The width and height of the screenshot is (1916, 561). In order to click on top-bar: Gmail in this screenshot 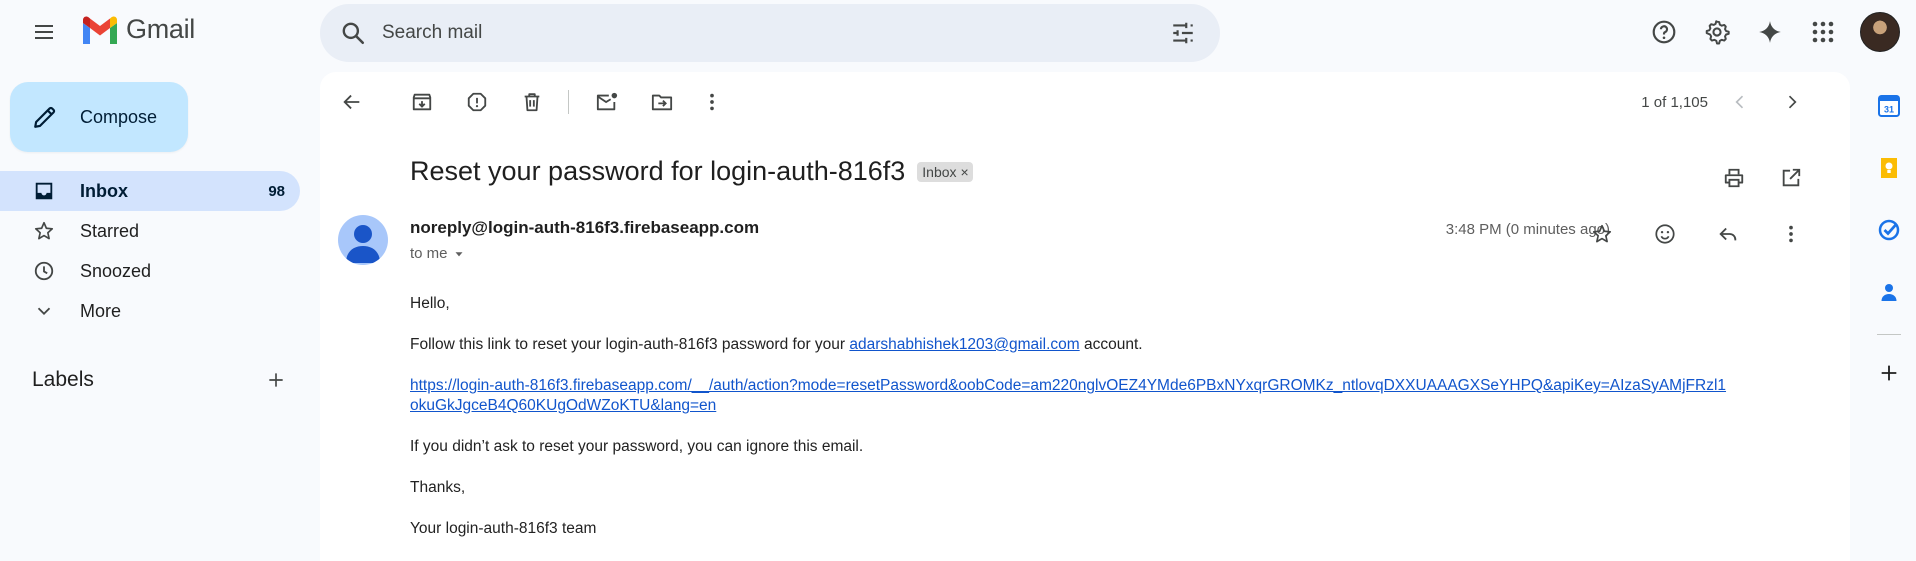, I will do `click(958, 32)`.